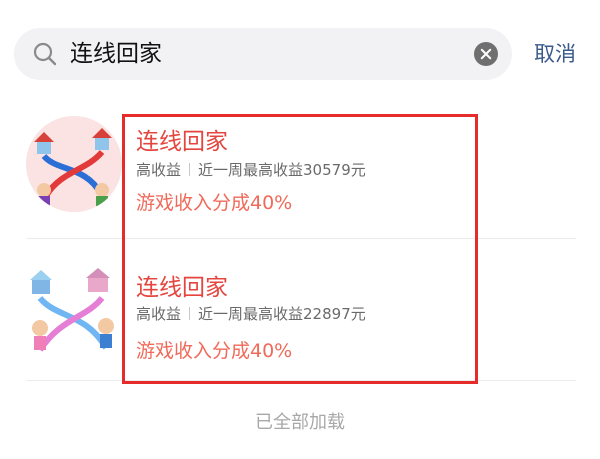 The height and width of the screenshot is (459, 600). I want to click on cancel-button: 取消, so click(555, 54).